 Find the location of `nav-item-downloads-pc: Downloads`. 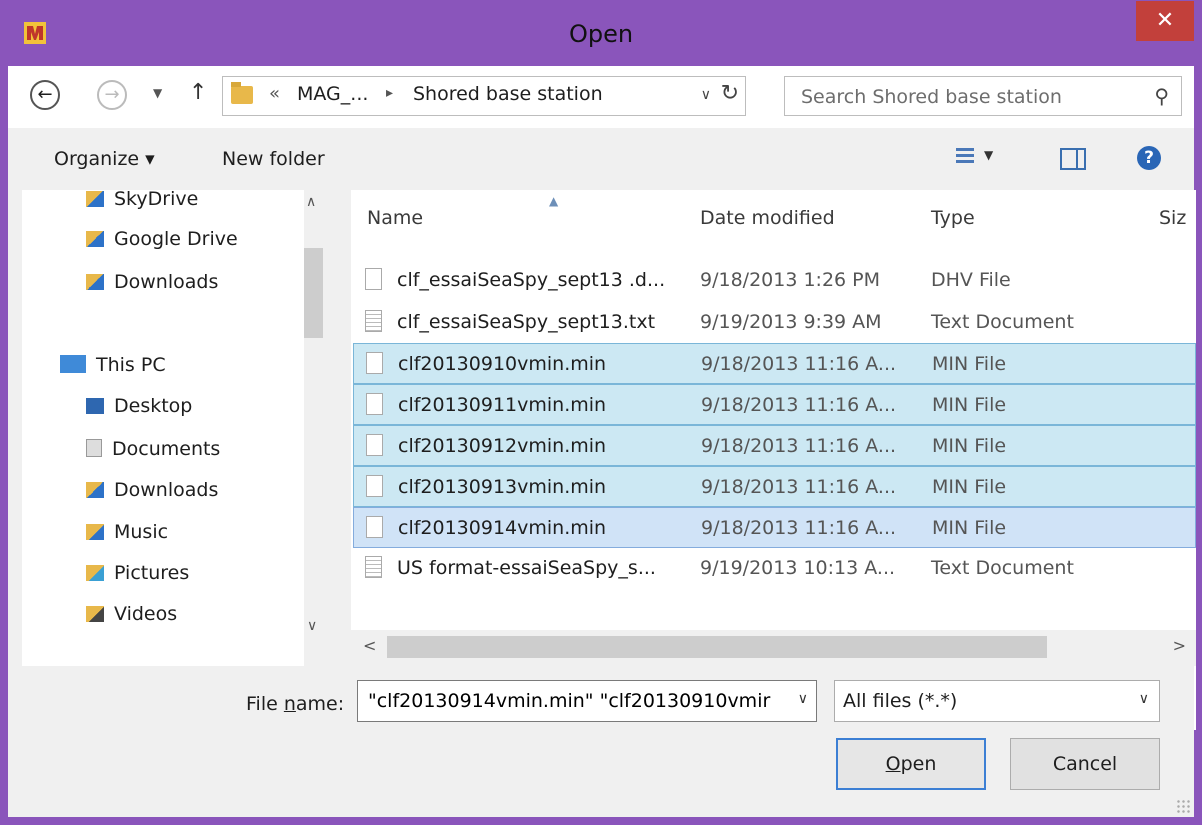

nav-item-downloads-pc: Downloads is located at coordinates (152, 490).